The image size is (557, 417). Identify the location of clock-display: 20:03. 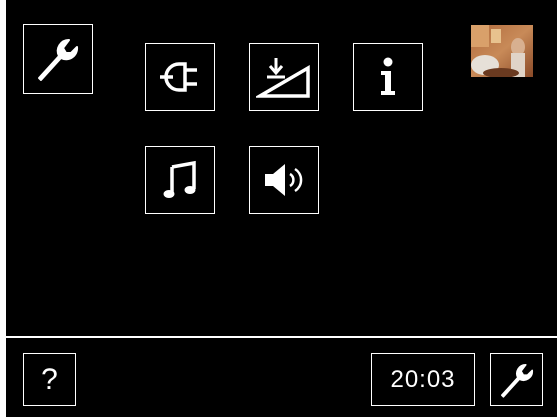
(423, 379).